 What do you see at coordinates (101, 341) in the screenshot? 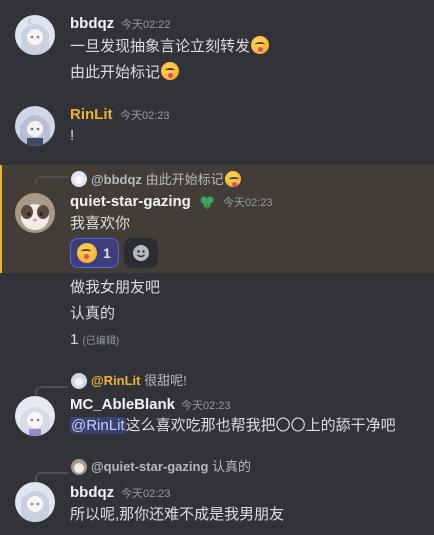
I see `edited-label: (已编辑)` at bounding box center [101, 341].